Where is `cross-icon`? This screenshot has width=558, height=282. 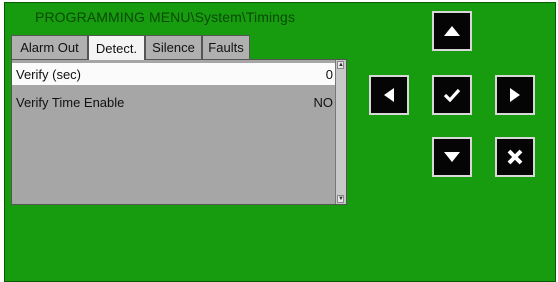
cross-icon is located at coordinates (515, 157).